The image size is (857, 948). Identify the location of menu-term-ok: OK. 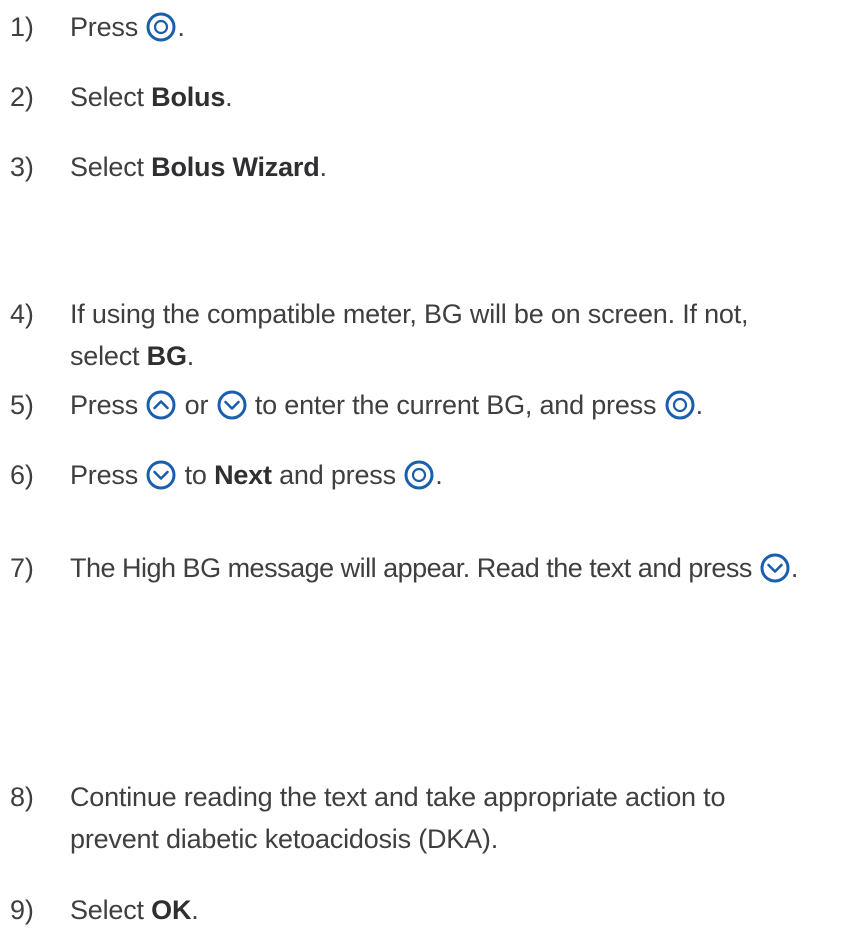
(171, 910).